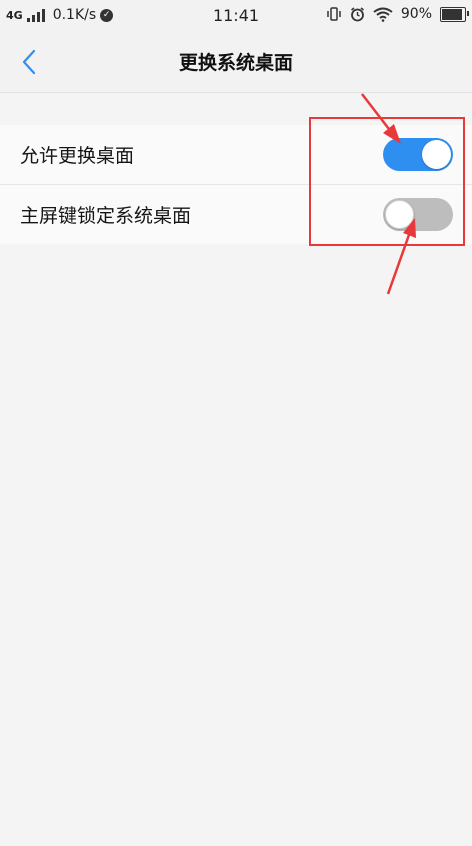 The width and height of the screenshot is (472, 846). Describe the element at coordinates (387, 181) in the screenshot. I see `annotation-highlight-box` at that location.